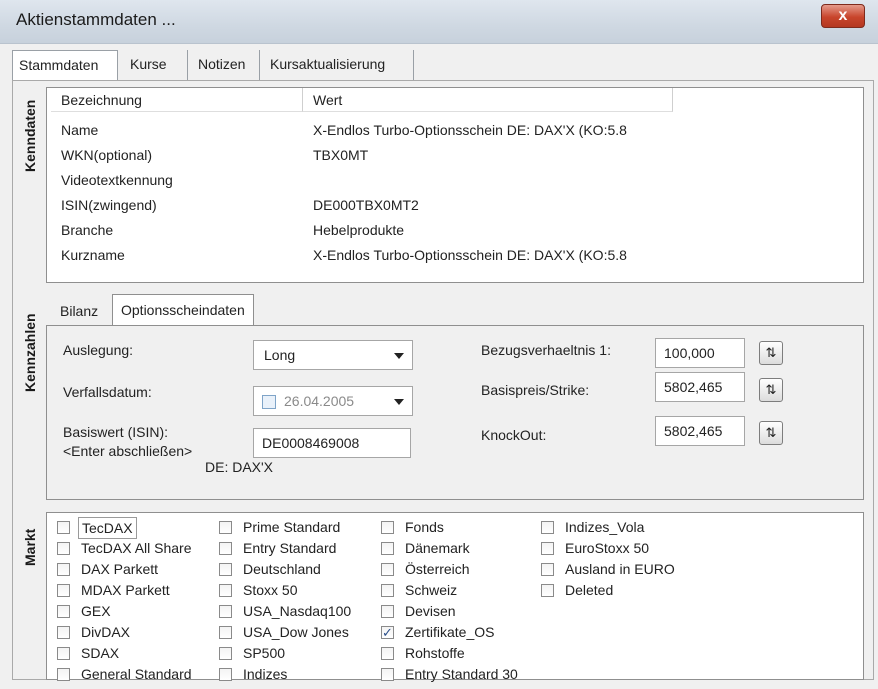 The width and height of the screenshot is (878, 689). I want to click on checkbox-label: SDAX, so click(100, 653).